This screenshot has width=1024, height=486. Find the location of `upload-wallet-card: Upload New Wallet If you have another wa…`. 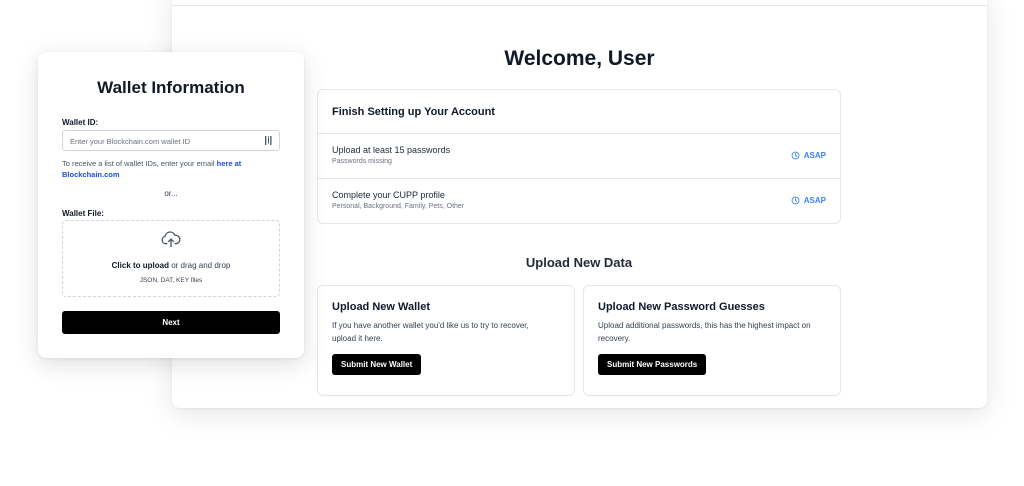

upload-wallet-card: Upload New Wallet If you have another wa… is located at coordinates (446, 340).